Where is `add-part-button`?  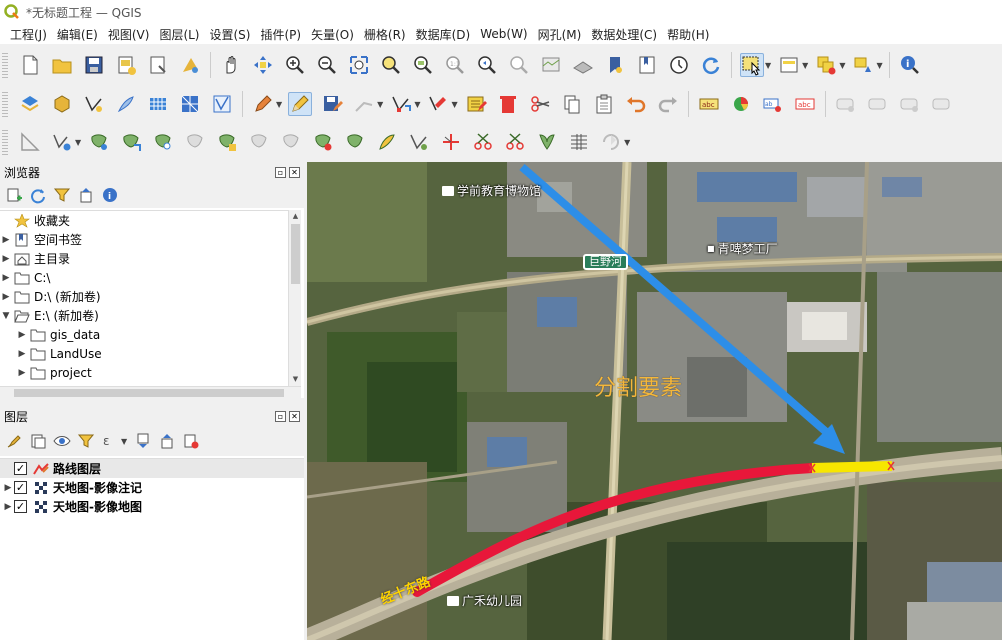
add-part-button is located at coordinates (227, 142).